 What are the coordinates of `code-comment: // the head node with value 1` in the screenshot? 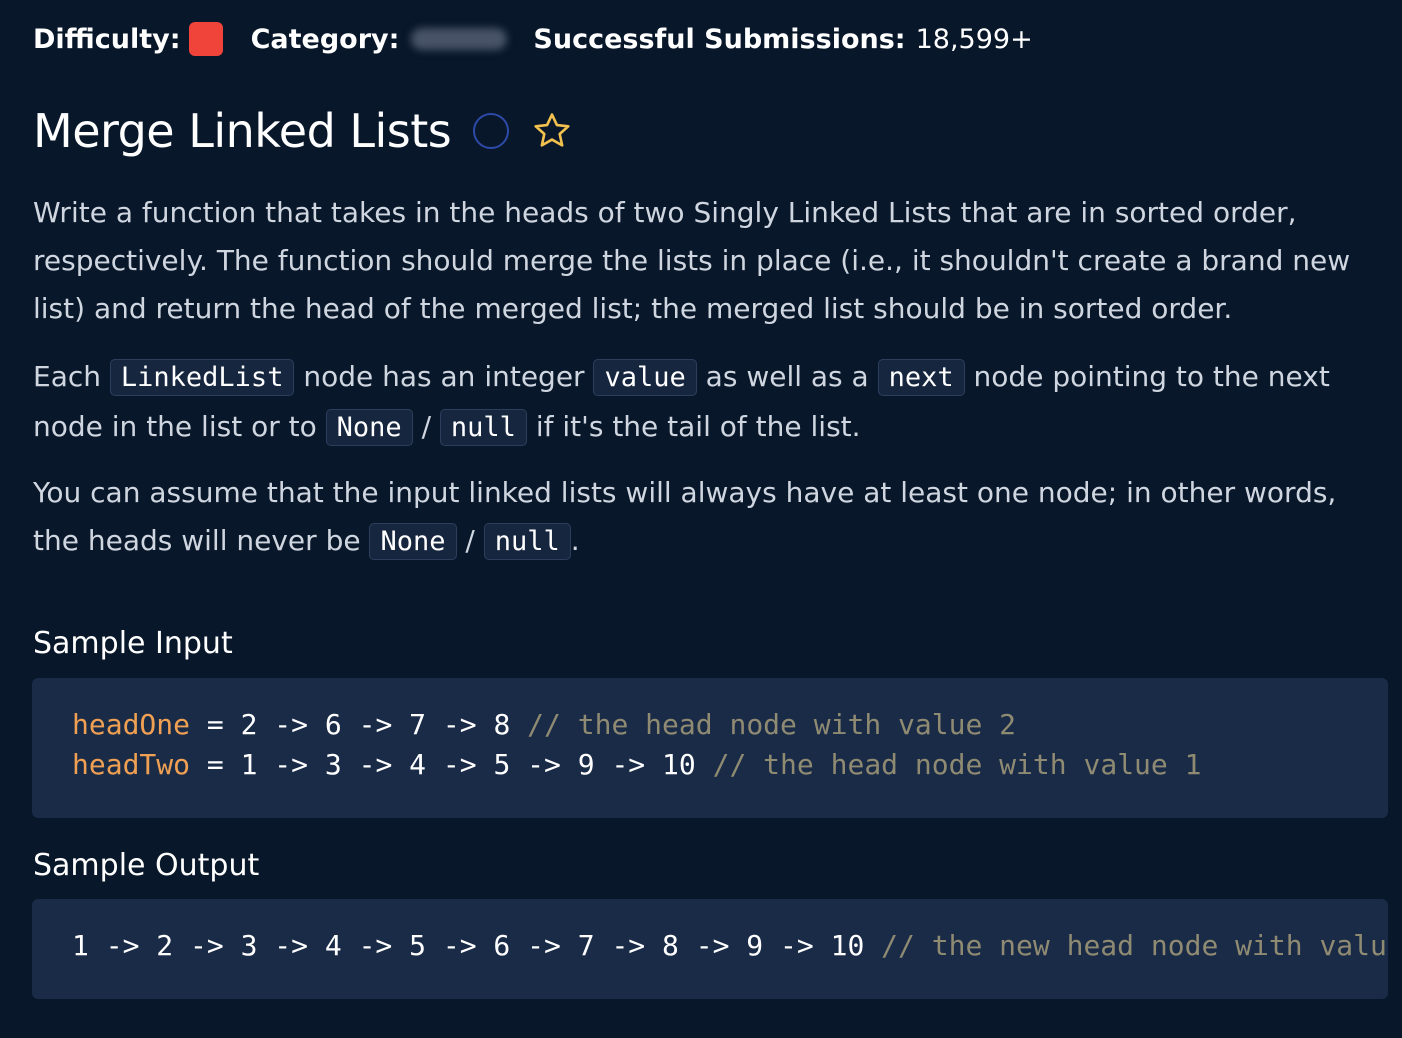 It's located at (957, 764).